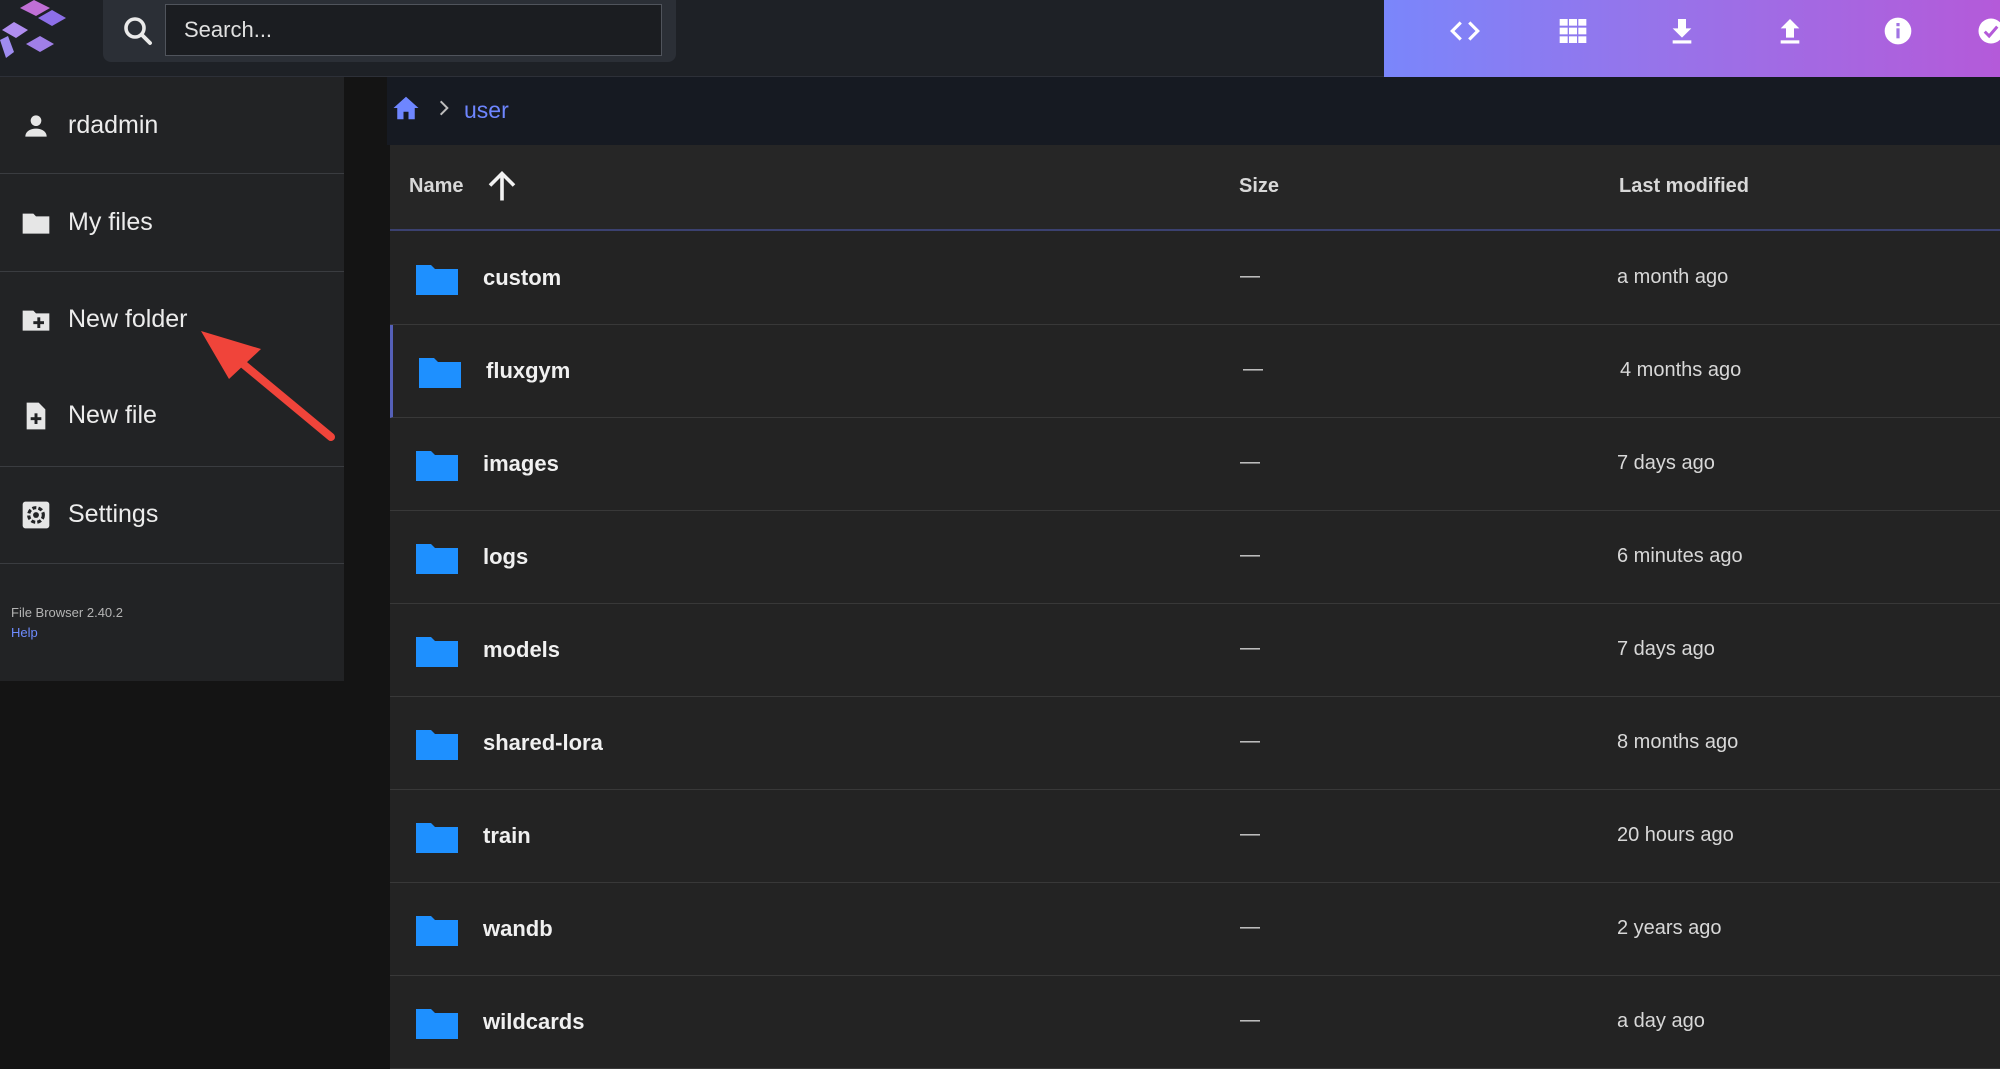 The width and height of the screenshot is (2000, 1069). I want to click on help-link: Help, so click(24, 632).